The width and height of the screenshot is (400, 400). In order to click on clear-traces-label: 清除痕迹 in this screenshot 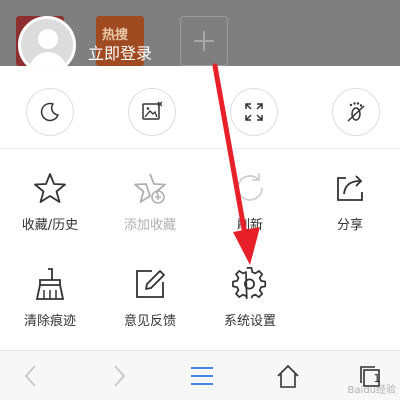, I will do `click(49, 321)`.